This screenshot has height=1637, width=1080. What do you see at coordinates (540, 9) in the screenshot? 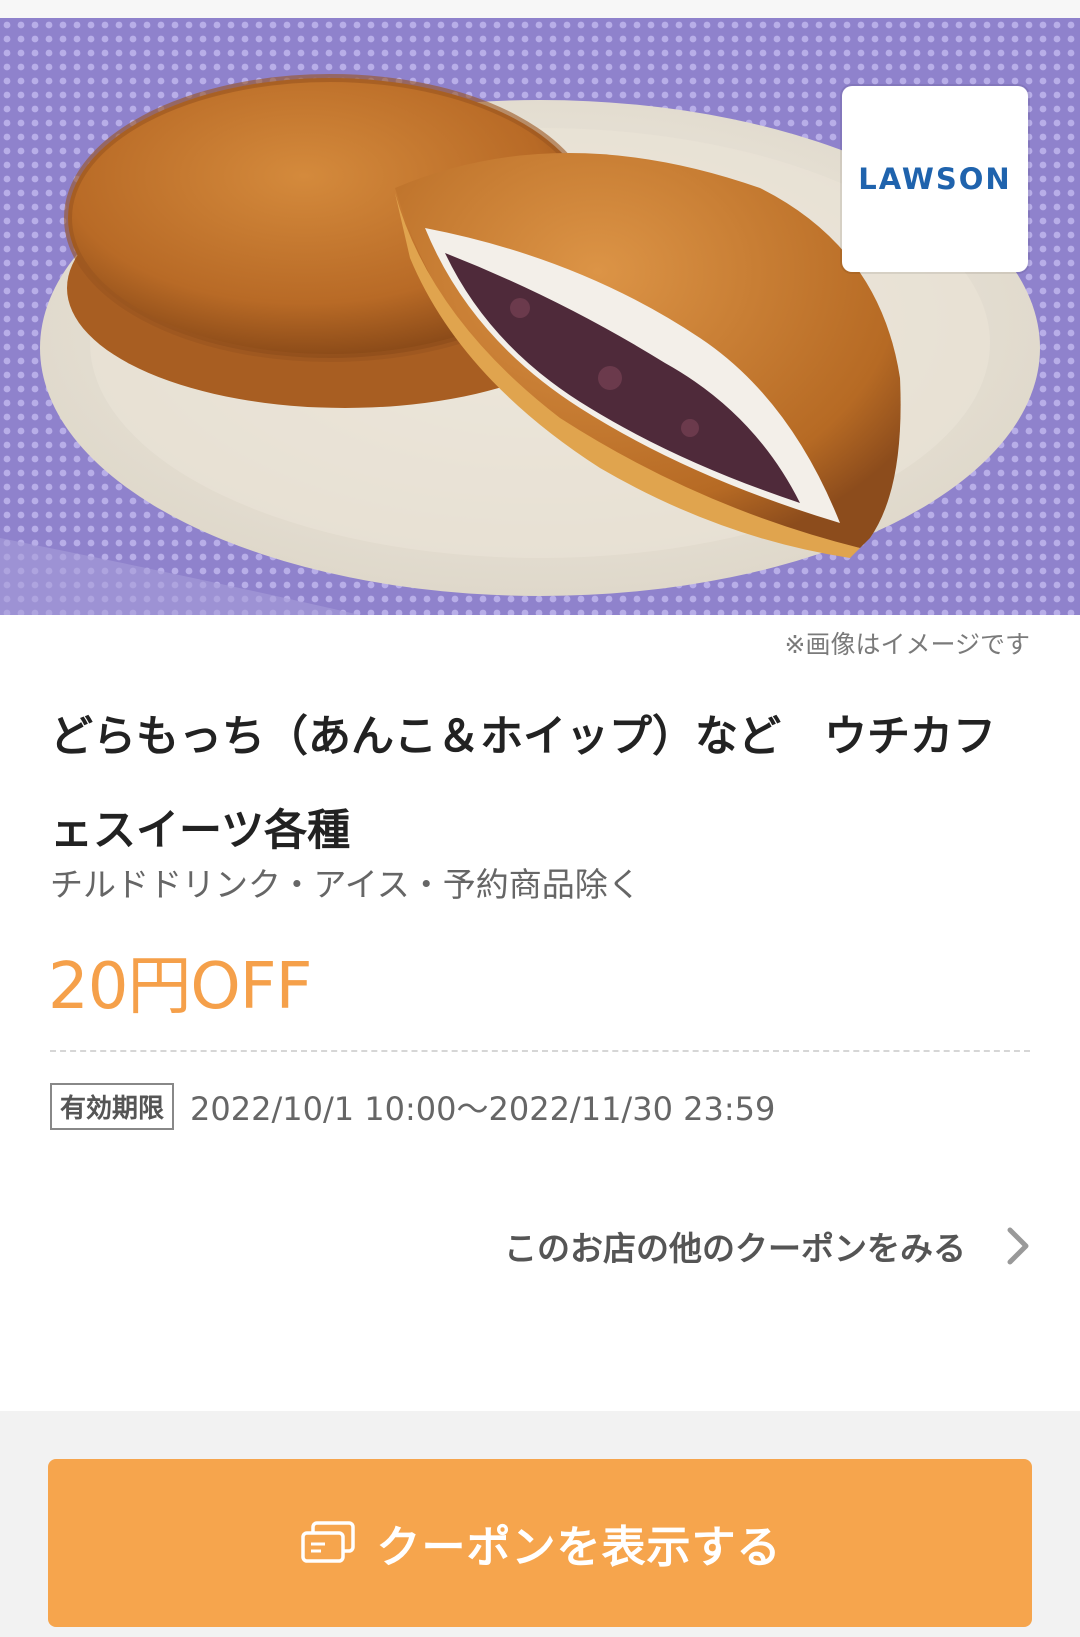
I see `top-strip` at bounding box center [540, 9].